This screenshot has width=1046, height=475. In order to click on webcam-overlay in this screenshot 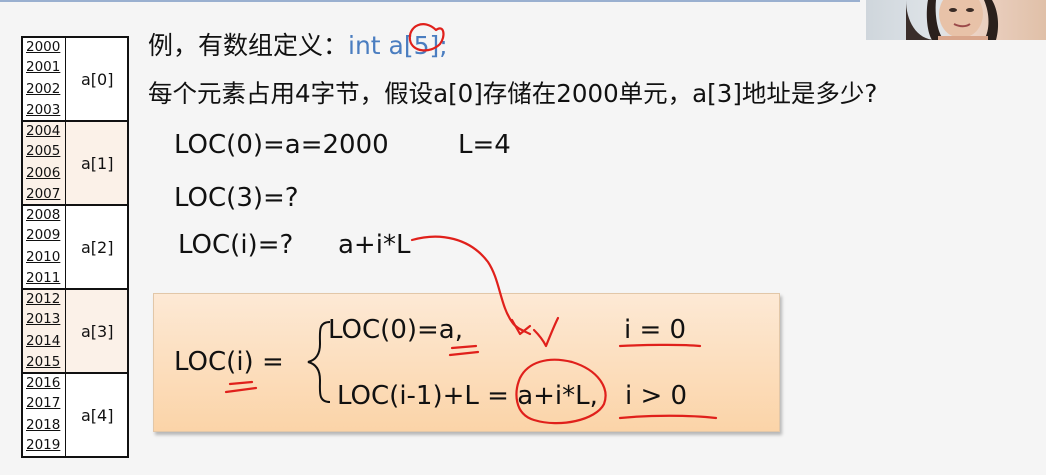, I will do `click(956, 20)`.